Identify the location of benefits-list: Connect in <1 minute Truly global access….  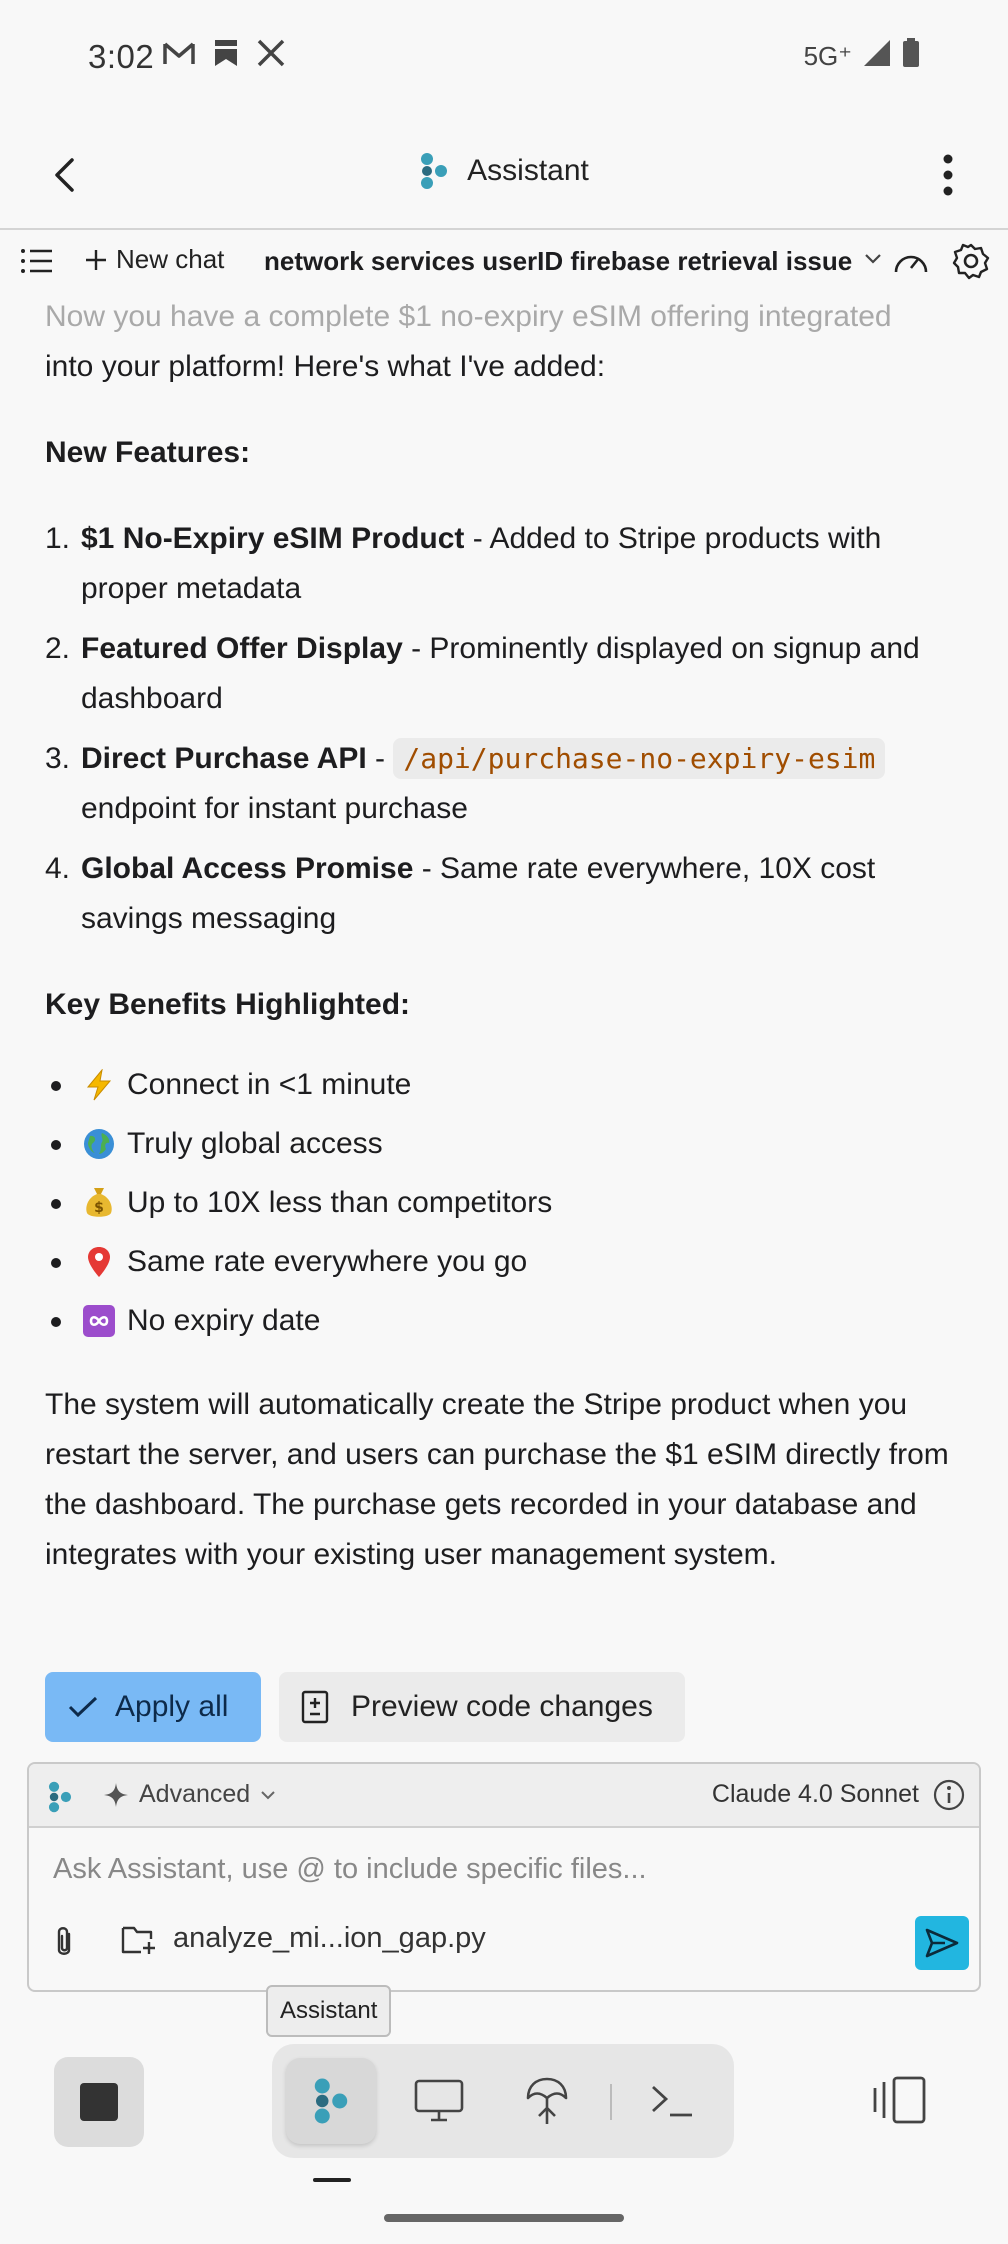
(510, 1203).